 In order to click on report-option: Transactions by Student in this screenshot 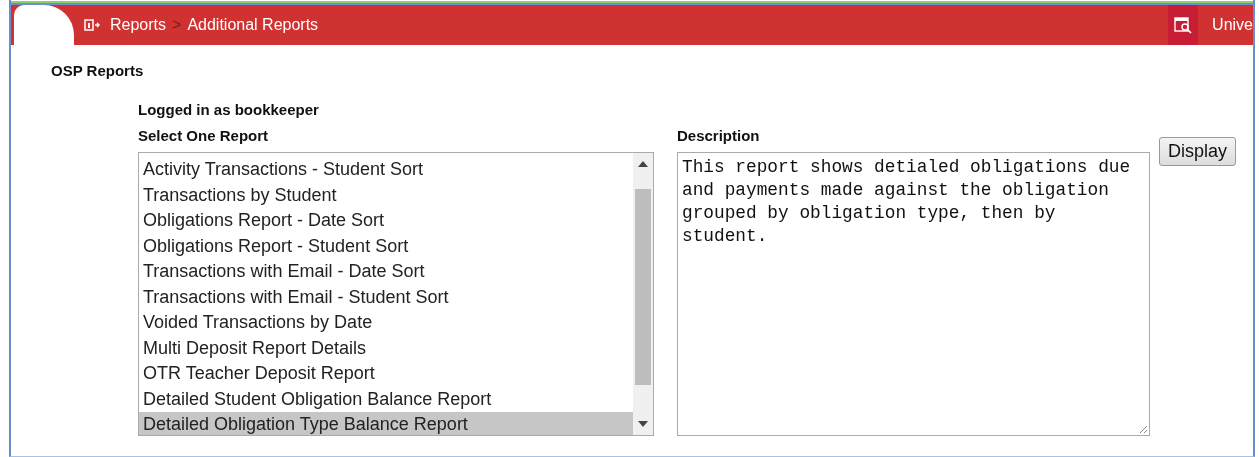, I will do `click(386, 195)`.